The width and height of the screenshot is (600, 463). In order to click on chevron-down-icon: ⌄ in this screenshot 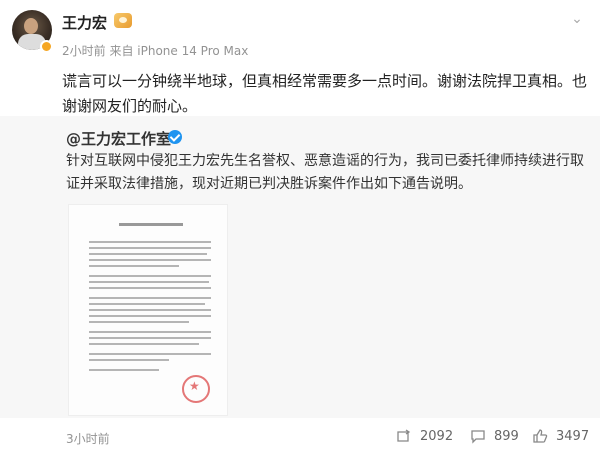, I will do `click(577, 19)`.